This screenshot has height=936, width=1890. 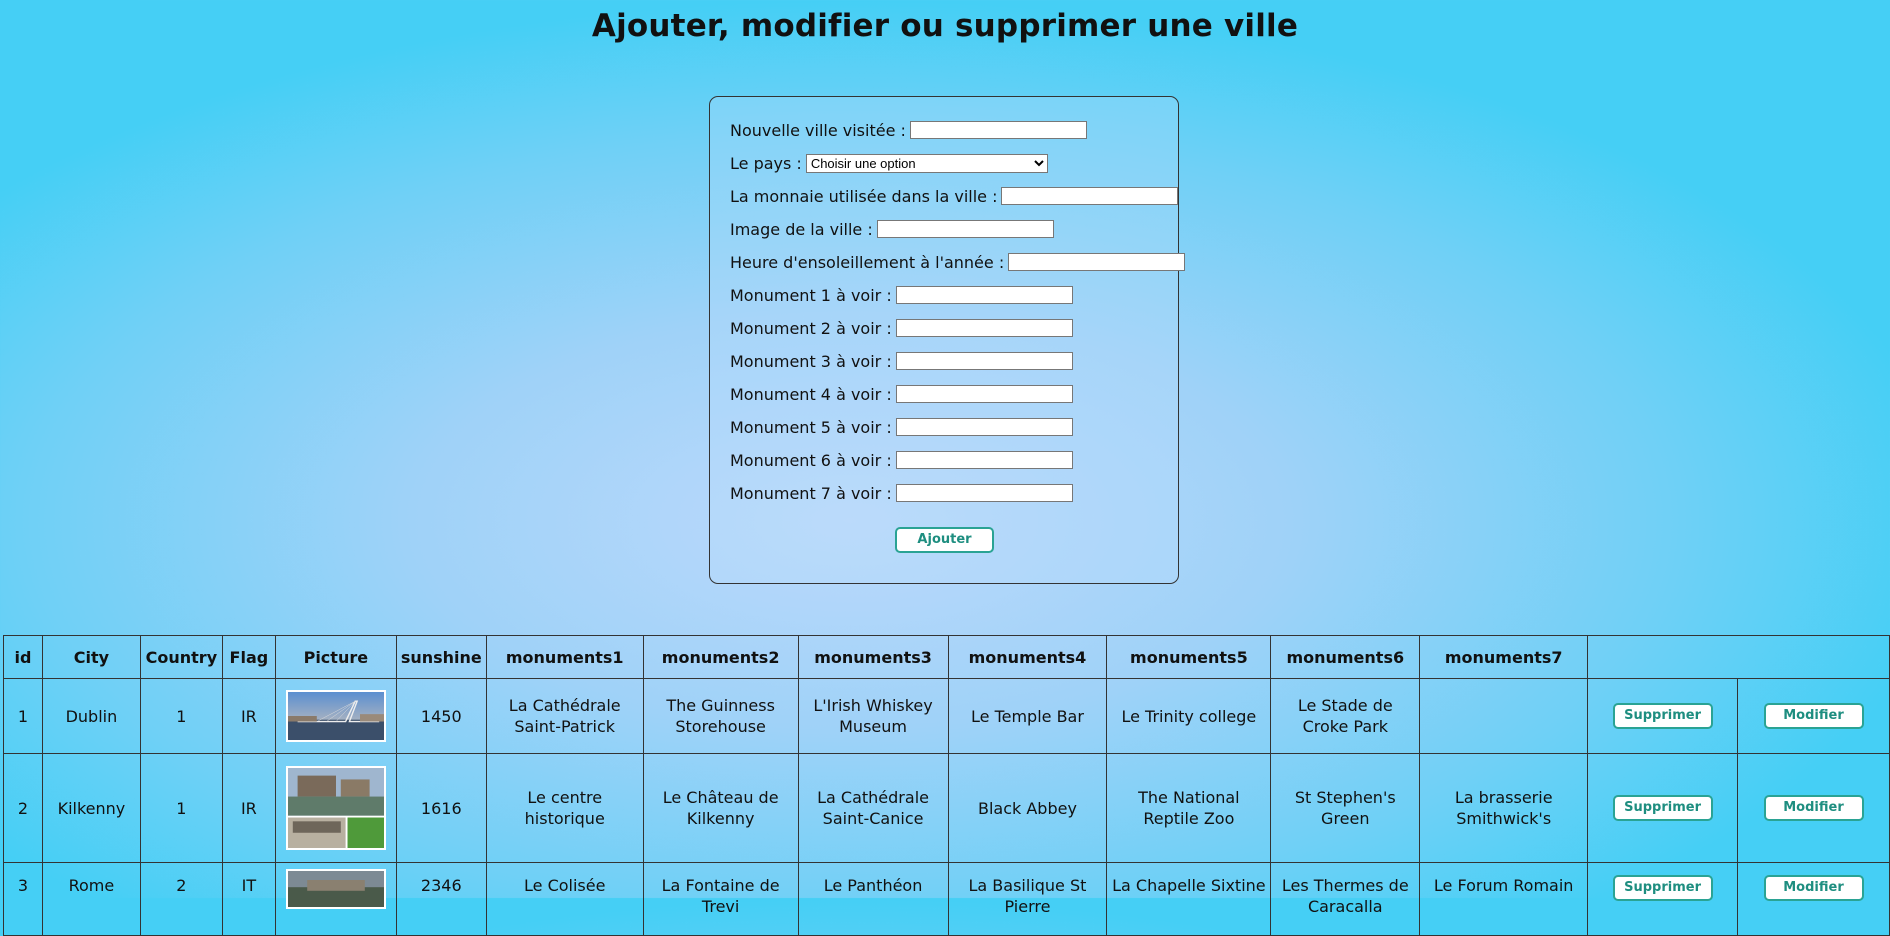 What do you see at coordinates (1189, 657) in the screenshot?
I see `header-monuments5: monuments5` at bounding box center [1189, 657].